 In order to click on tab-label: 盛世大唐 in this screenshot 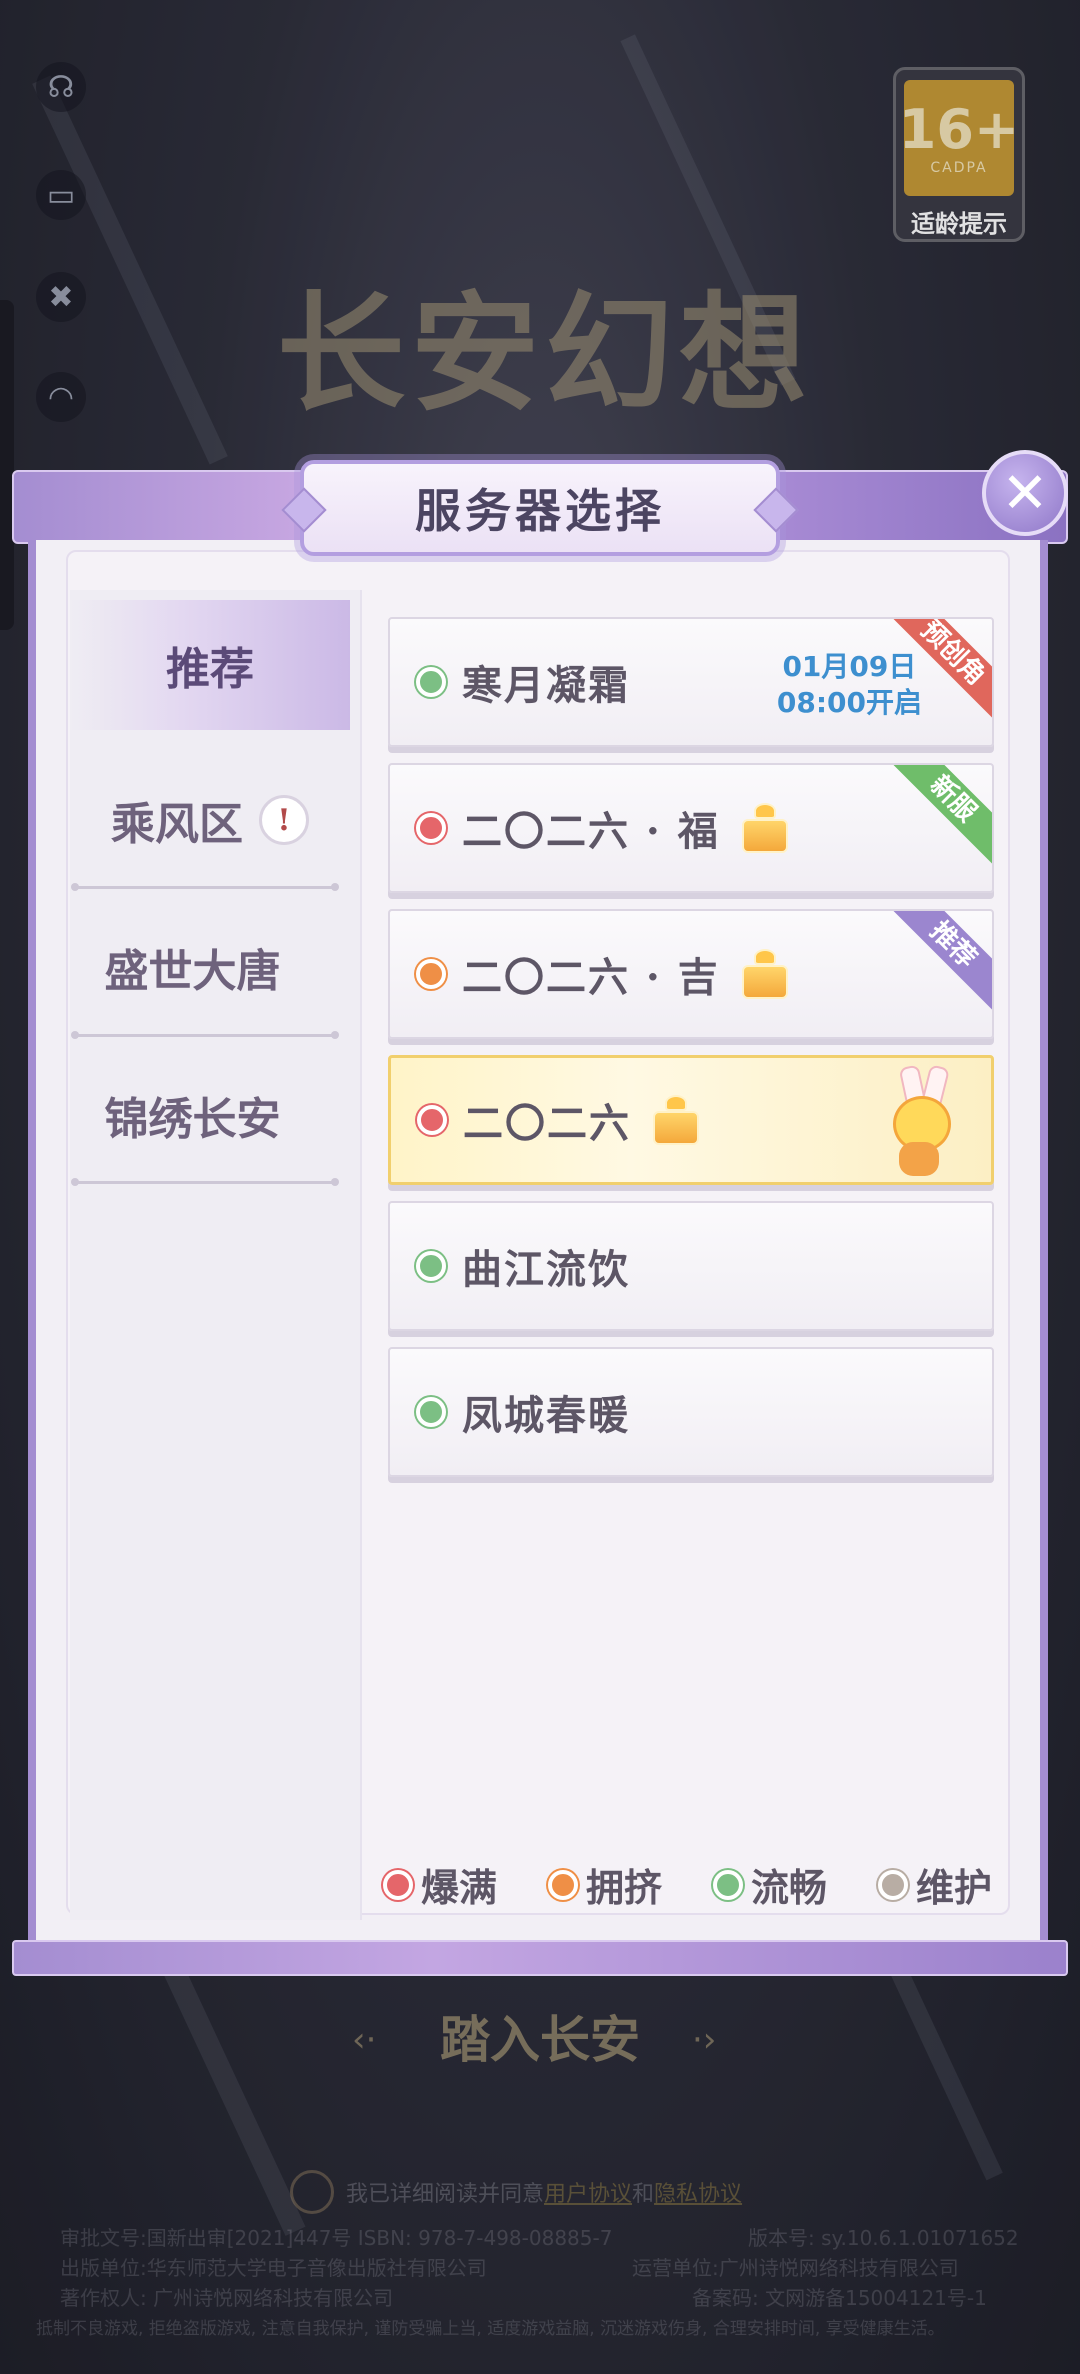, I will do `click(192, 971)`.